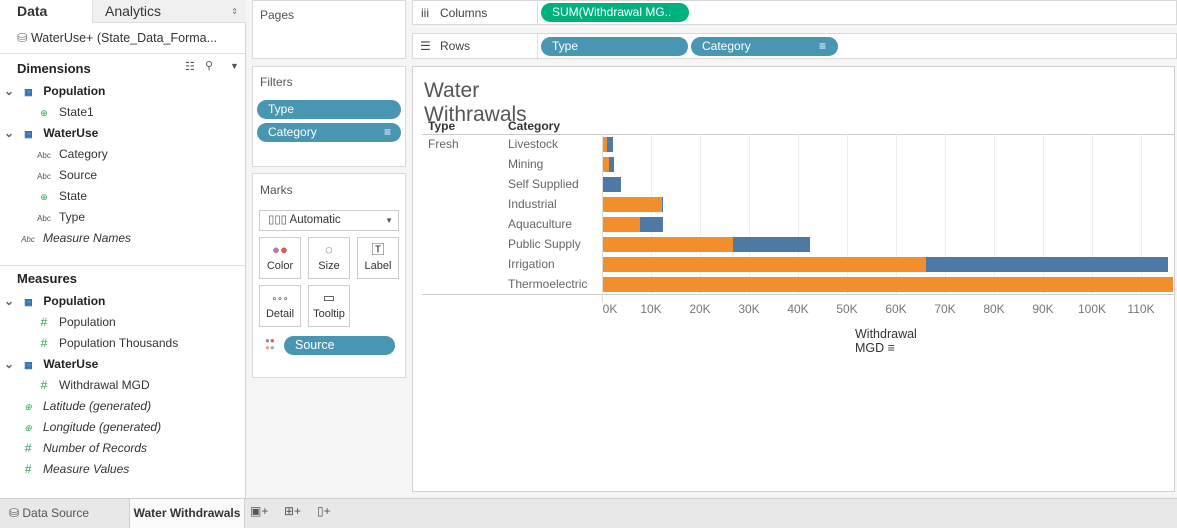 Image resolution: width=1177 pixels, height=528 pixels. I want to click on field-item: # Measure Values, so click(73, 469).